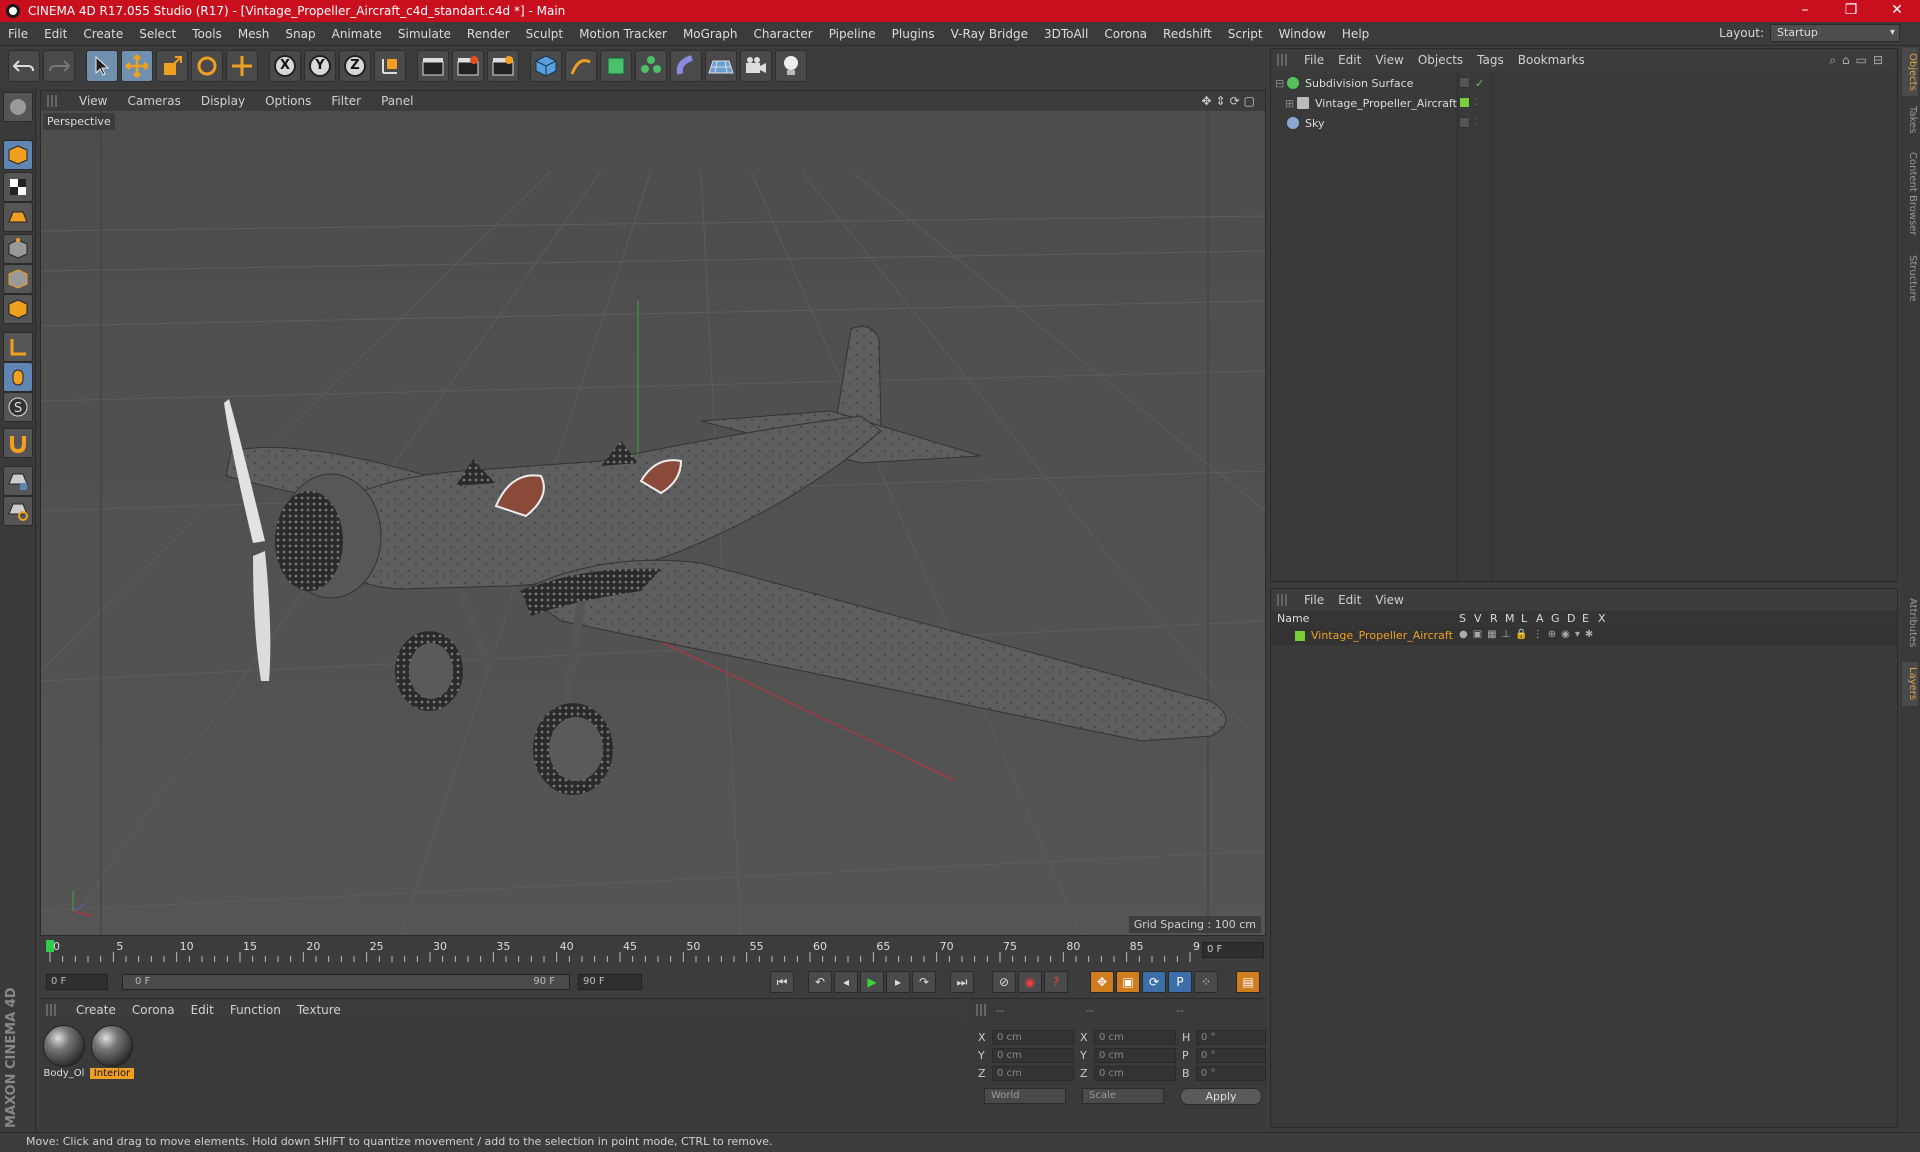 The width and height of the screenshot is (1920, 1152). Describe the element at coordinates (1389, 600) in the screenshot. I see `layer-menu-view: View` at that location.